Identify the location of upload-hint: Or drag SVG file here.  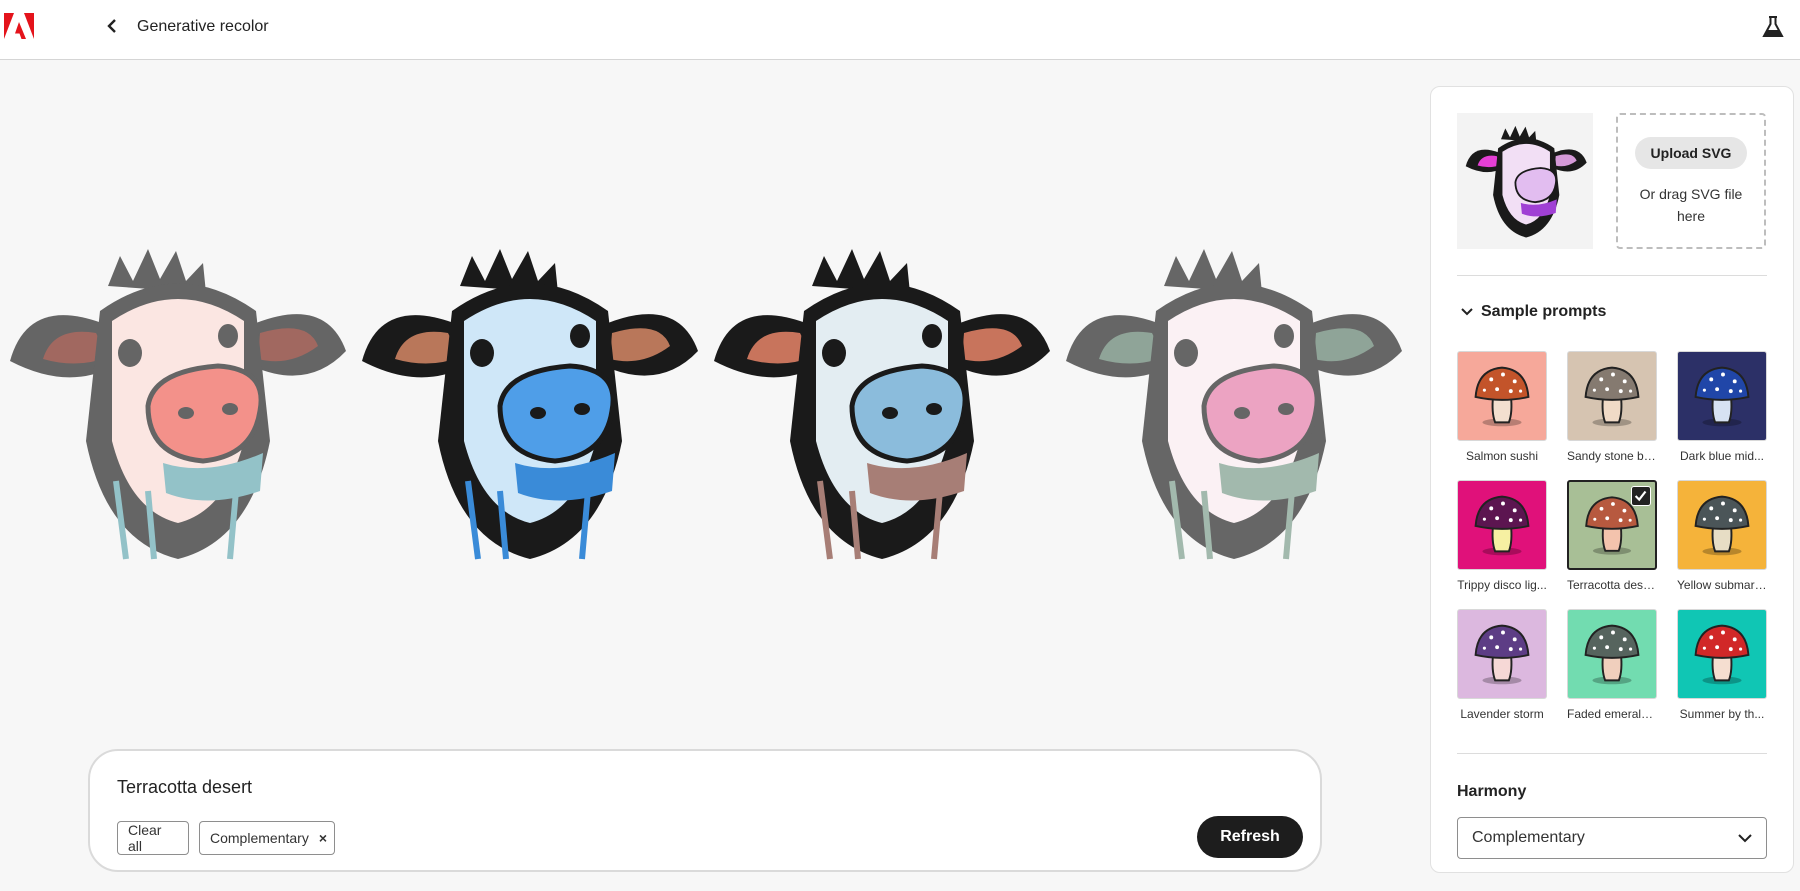
(1691, 205).